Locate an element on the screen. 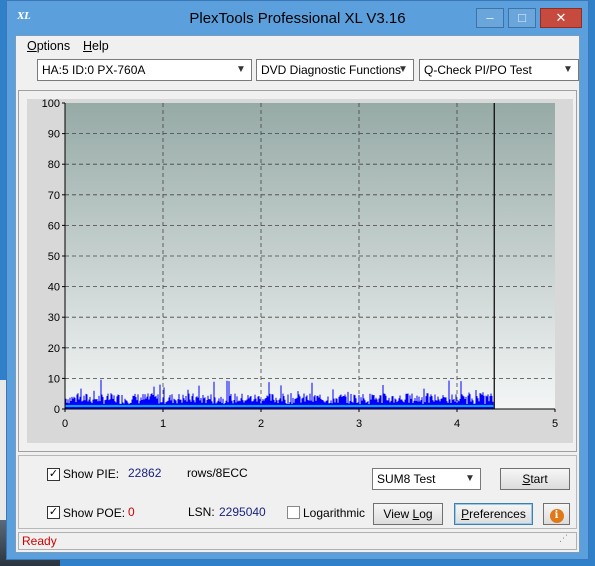 This screenshot has height=566, width=595. show-pie-checkbox: ✓ is located at coordinates (53, 474).